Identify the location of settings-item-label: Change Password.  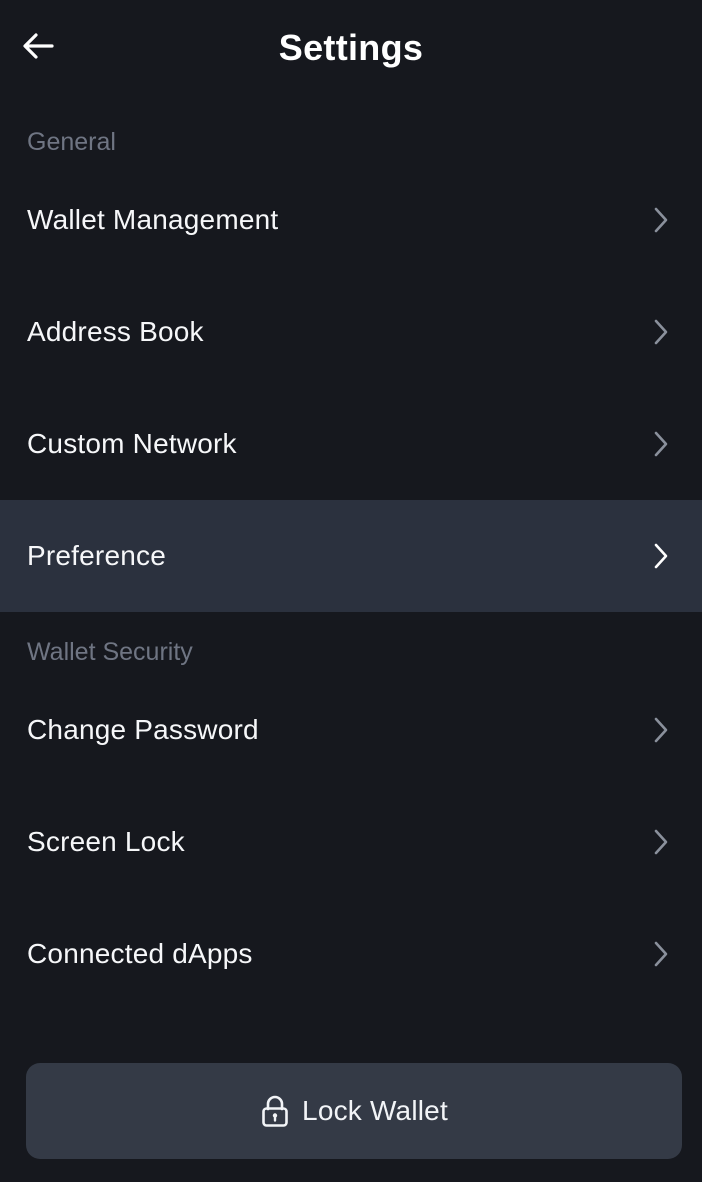
(143, 729).